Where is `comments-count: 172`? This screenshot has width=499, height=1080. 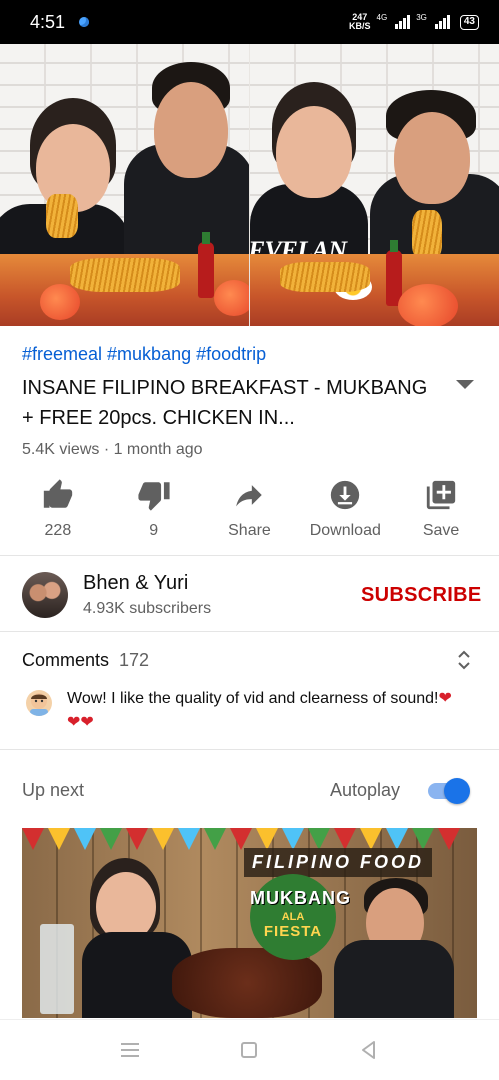 comments-count: 172 is located at coordinates (134, 660).